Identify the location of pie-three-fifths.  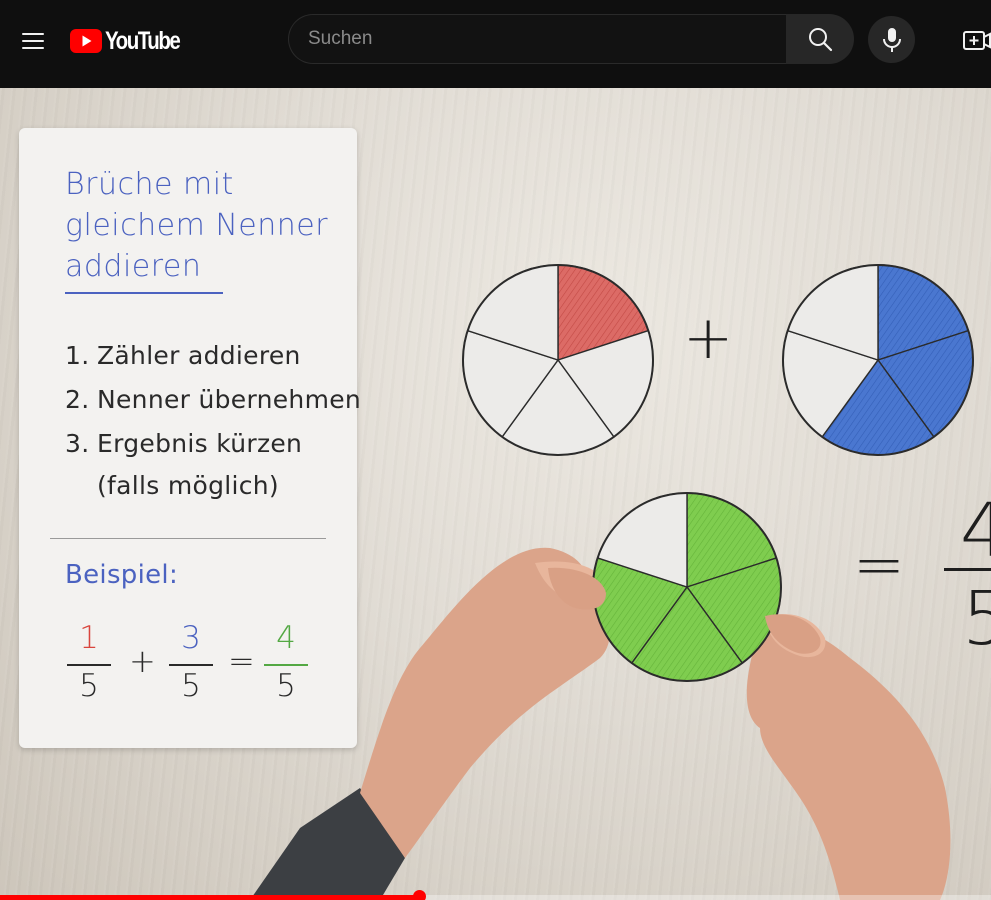
(878, 360).